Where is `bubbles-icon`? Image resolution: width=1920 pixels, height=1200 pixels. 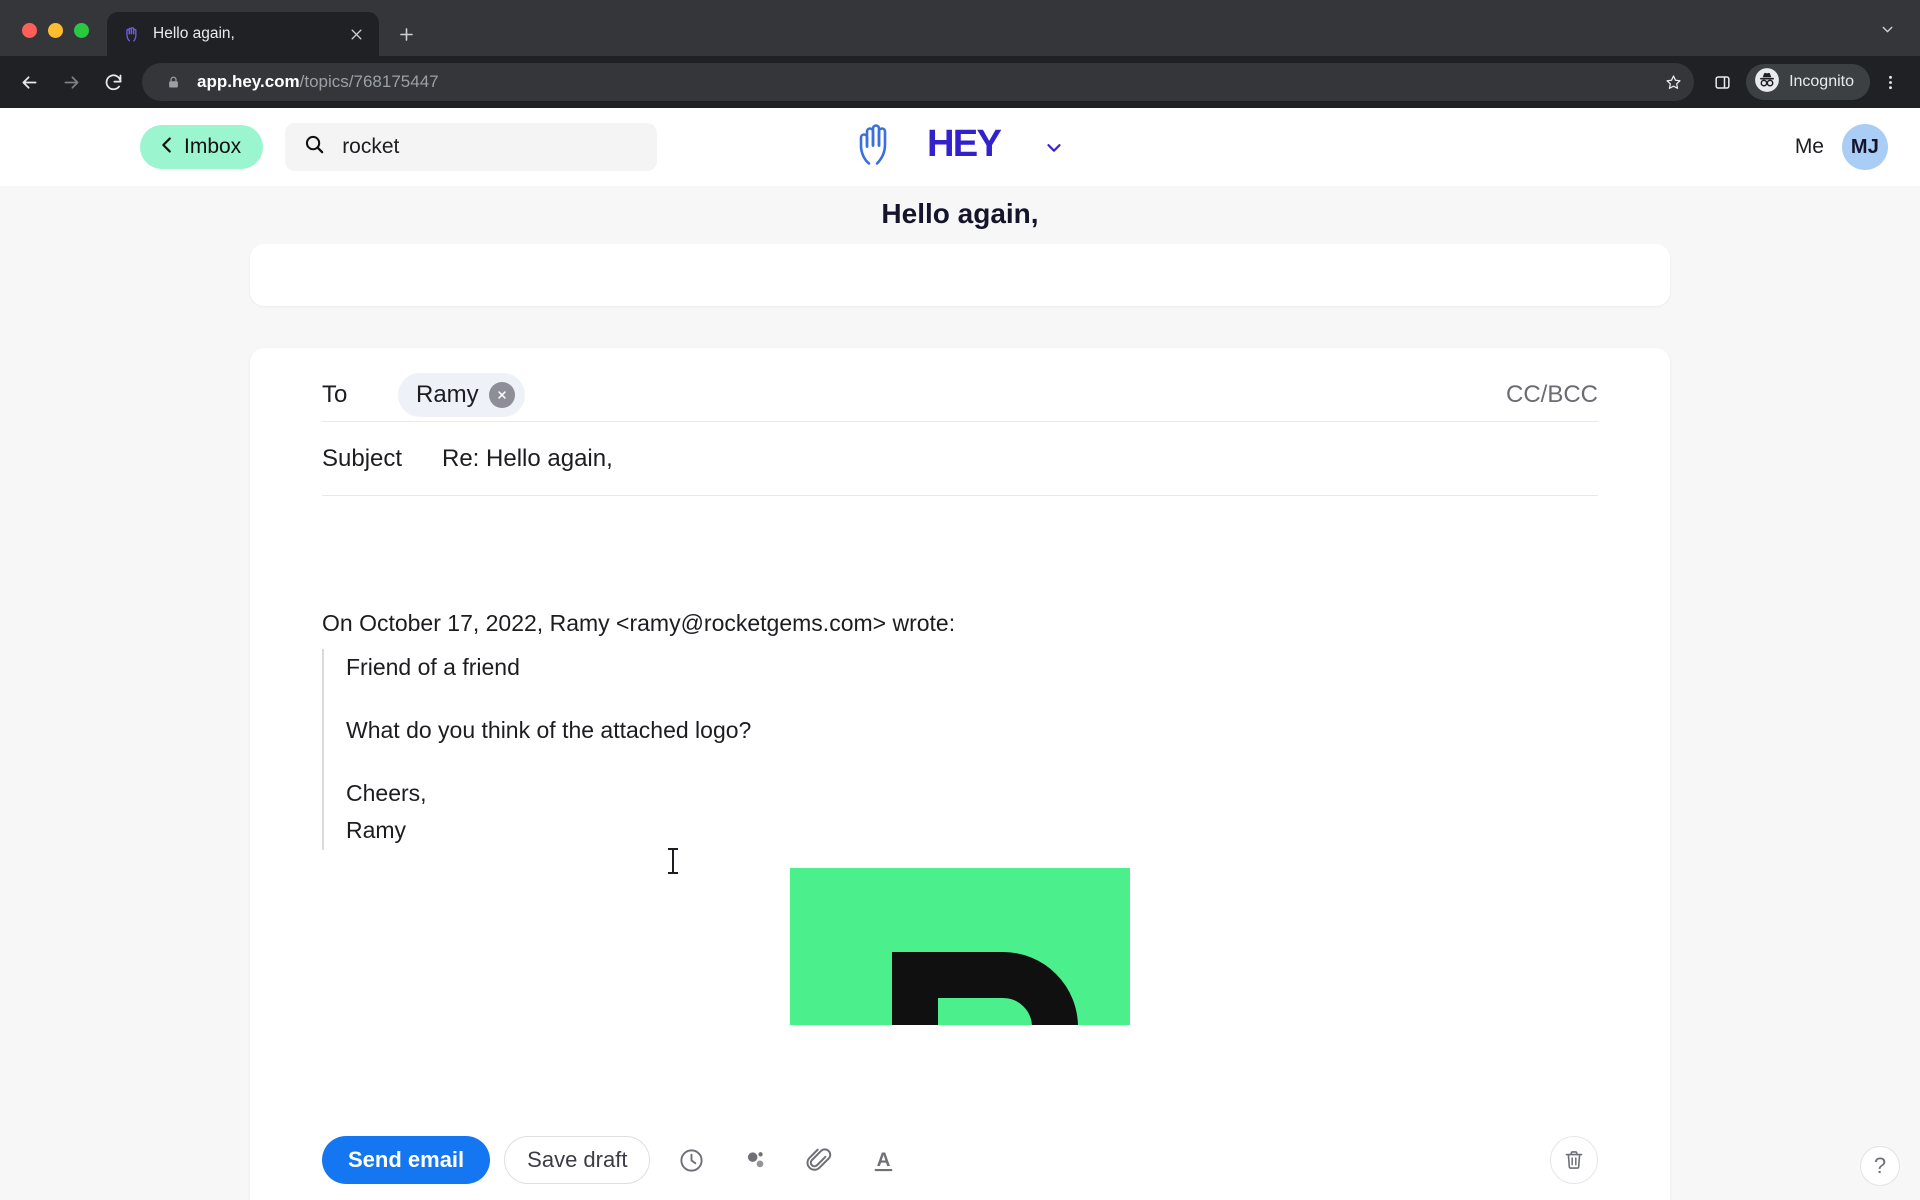 bubbles-icon is located at coordinates (755, 1160).